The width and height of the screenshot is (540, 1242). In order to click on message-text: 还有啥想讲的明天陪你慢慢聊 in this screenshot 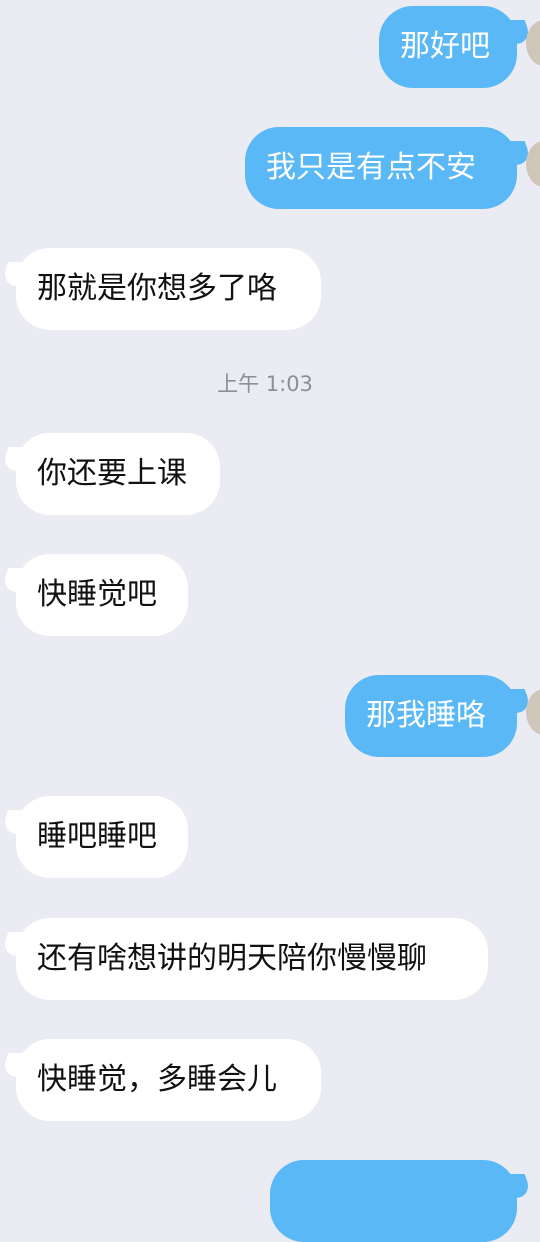, I will do `click(232, 958)`.